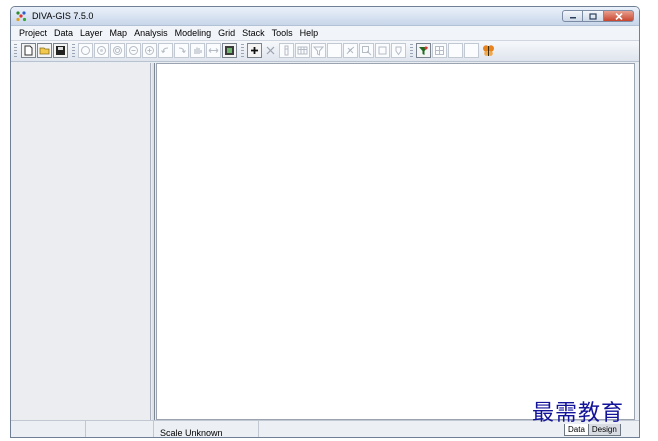 The width and height of the screenshot is (658, 441). I want to click on save-project-button, so click(60, 50).